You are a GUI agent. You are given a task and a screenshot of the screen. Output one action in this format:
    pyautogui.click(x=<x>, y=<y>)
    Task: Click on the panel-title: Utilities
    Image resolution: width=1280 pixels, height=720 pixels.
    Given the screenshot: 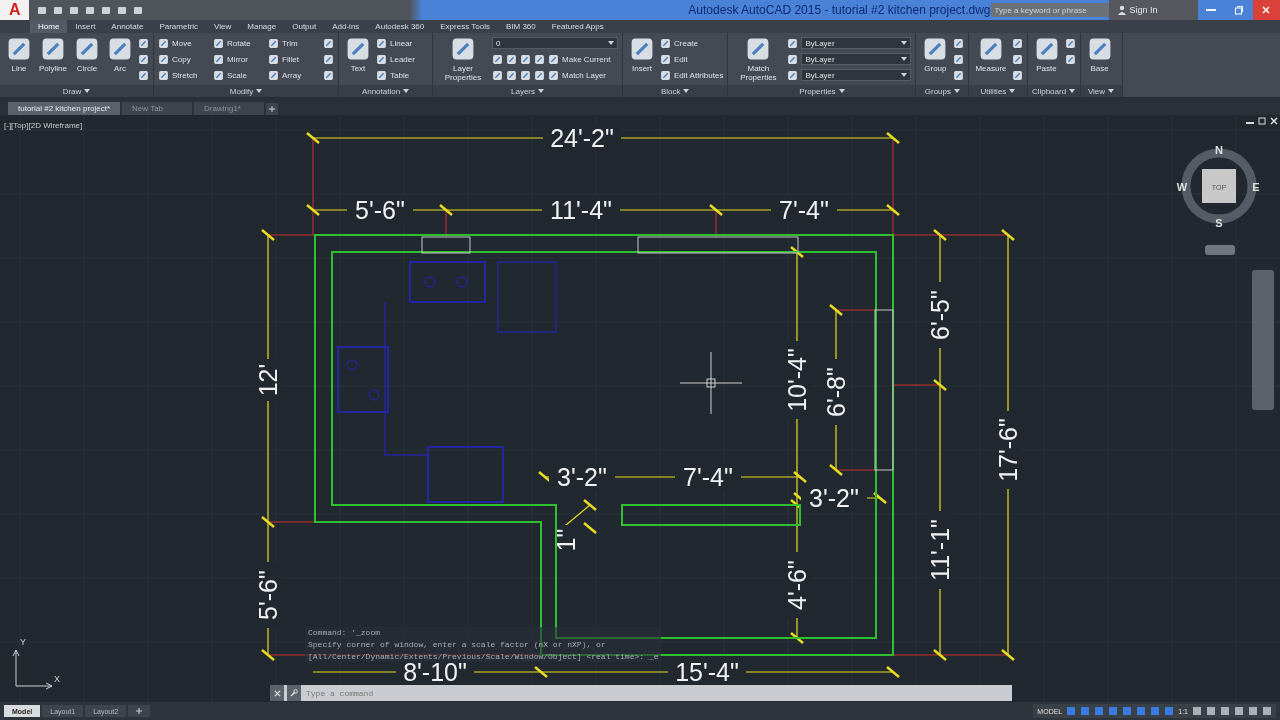 What is the action you would take?
    pyautogui.click(x=998, y=91)
    